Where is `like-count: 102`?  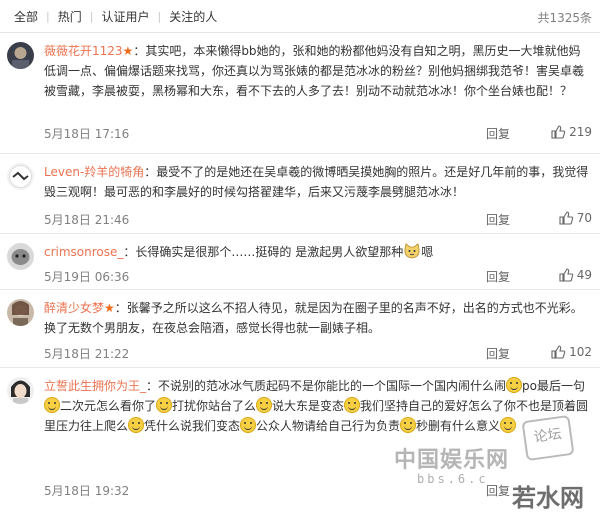 like-count: 102 is located at coordinates (580, 352).